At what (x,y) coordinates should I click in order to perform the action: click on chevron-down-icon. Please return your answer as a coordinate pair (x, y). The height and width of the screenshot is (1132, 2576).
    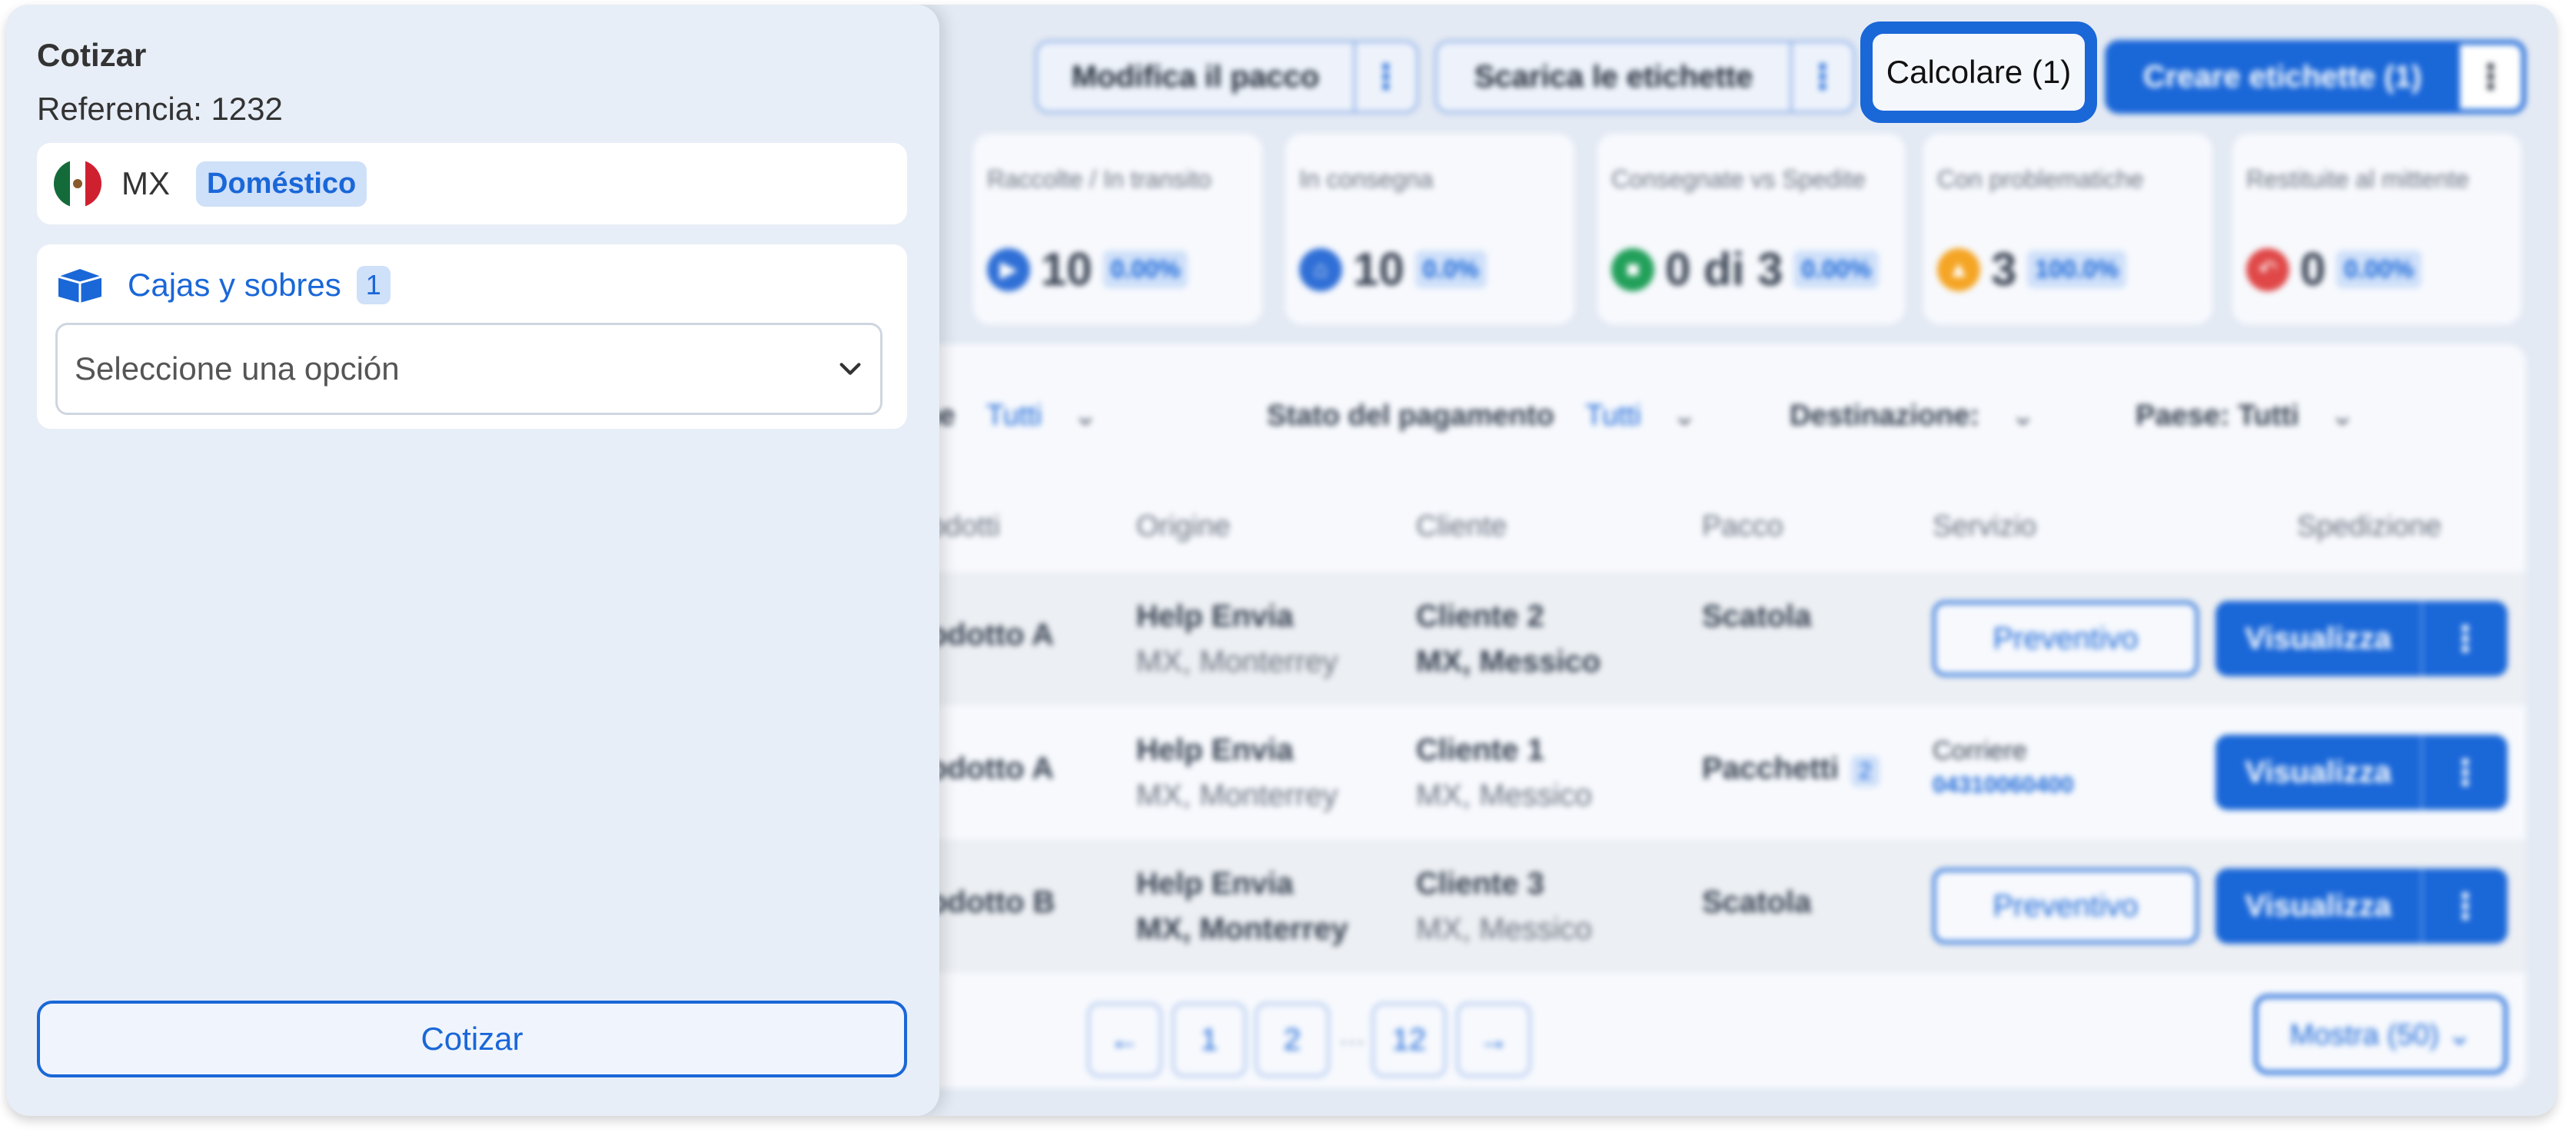
    Looking at the image, I should click on (850, 369).